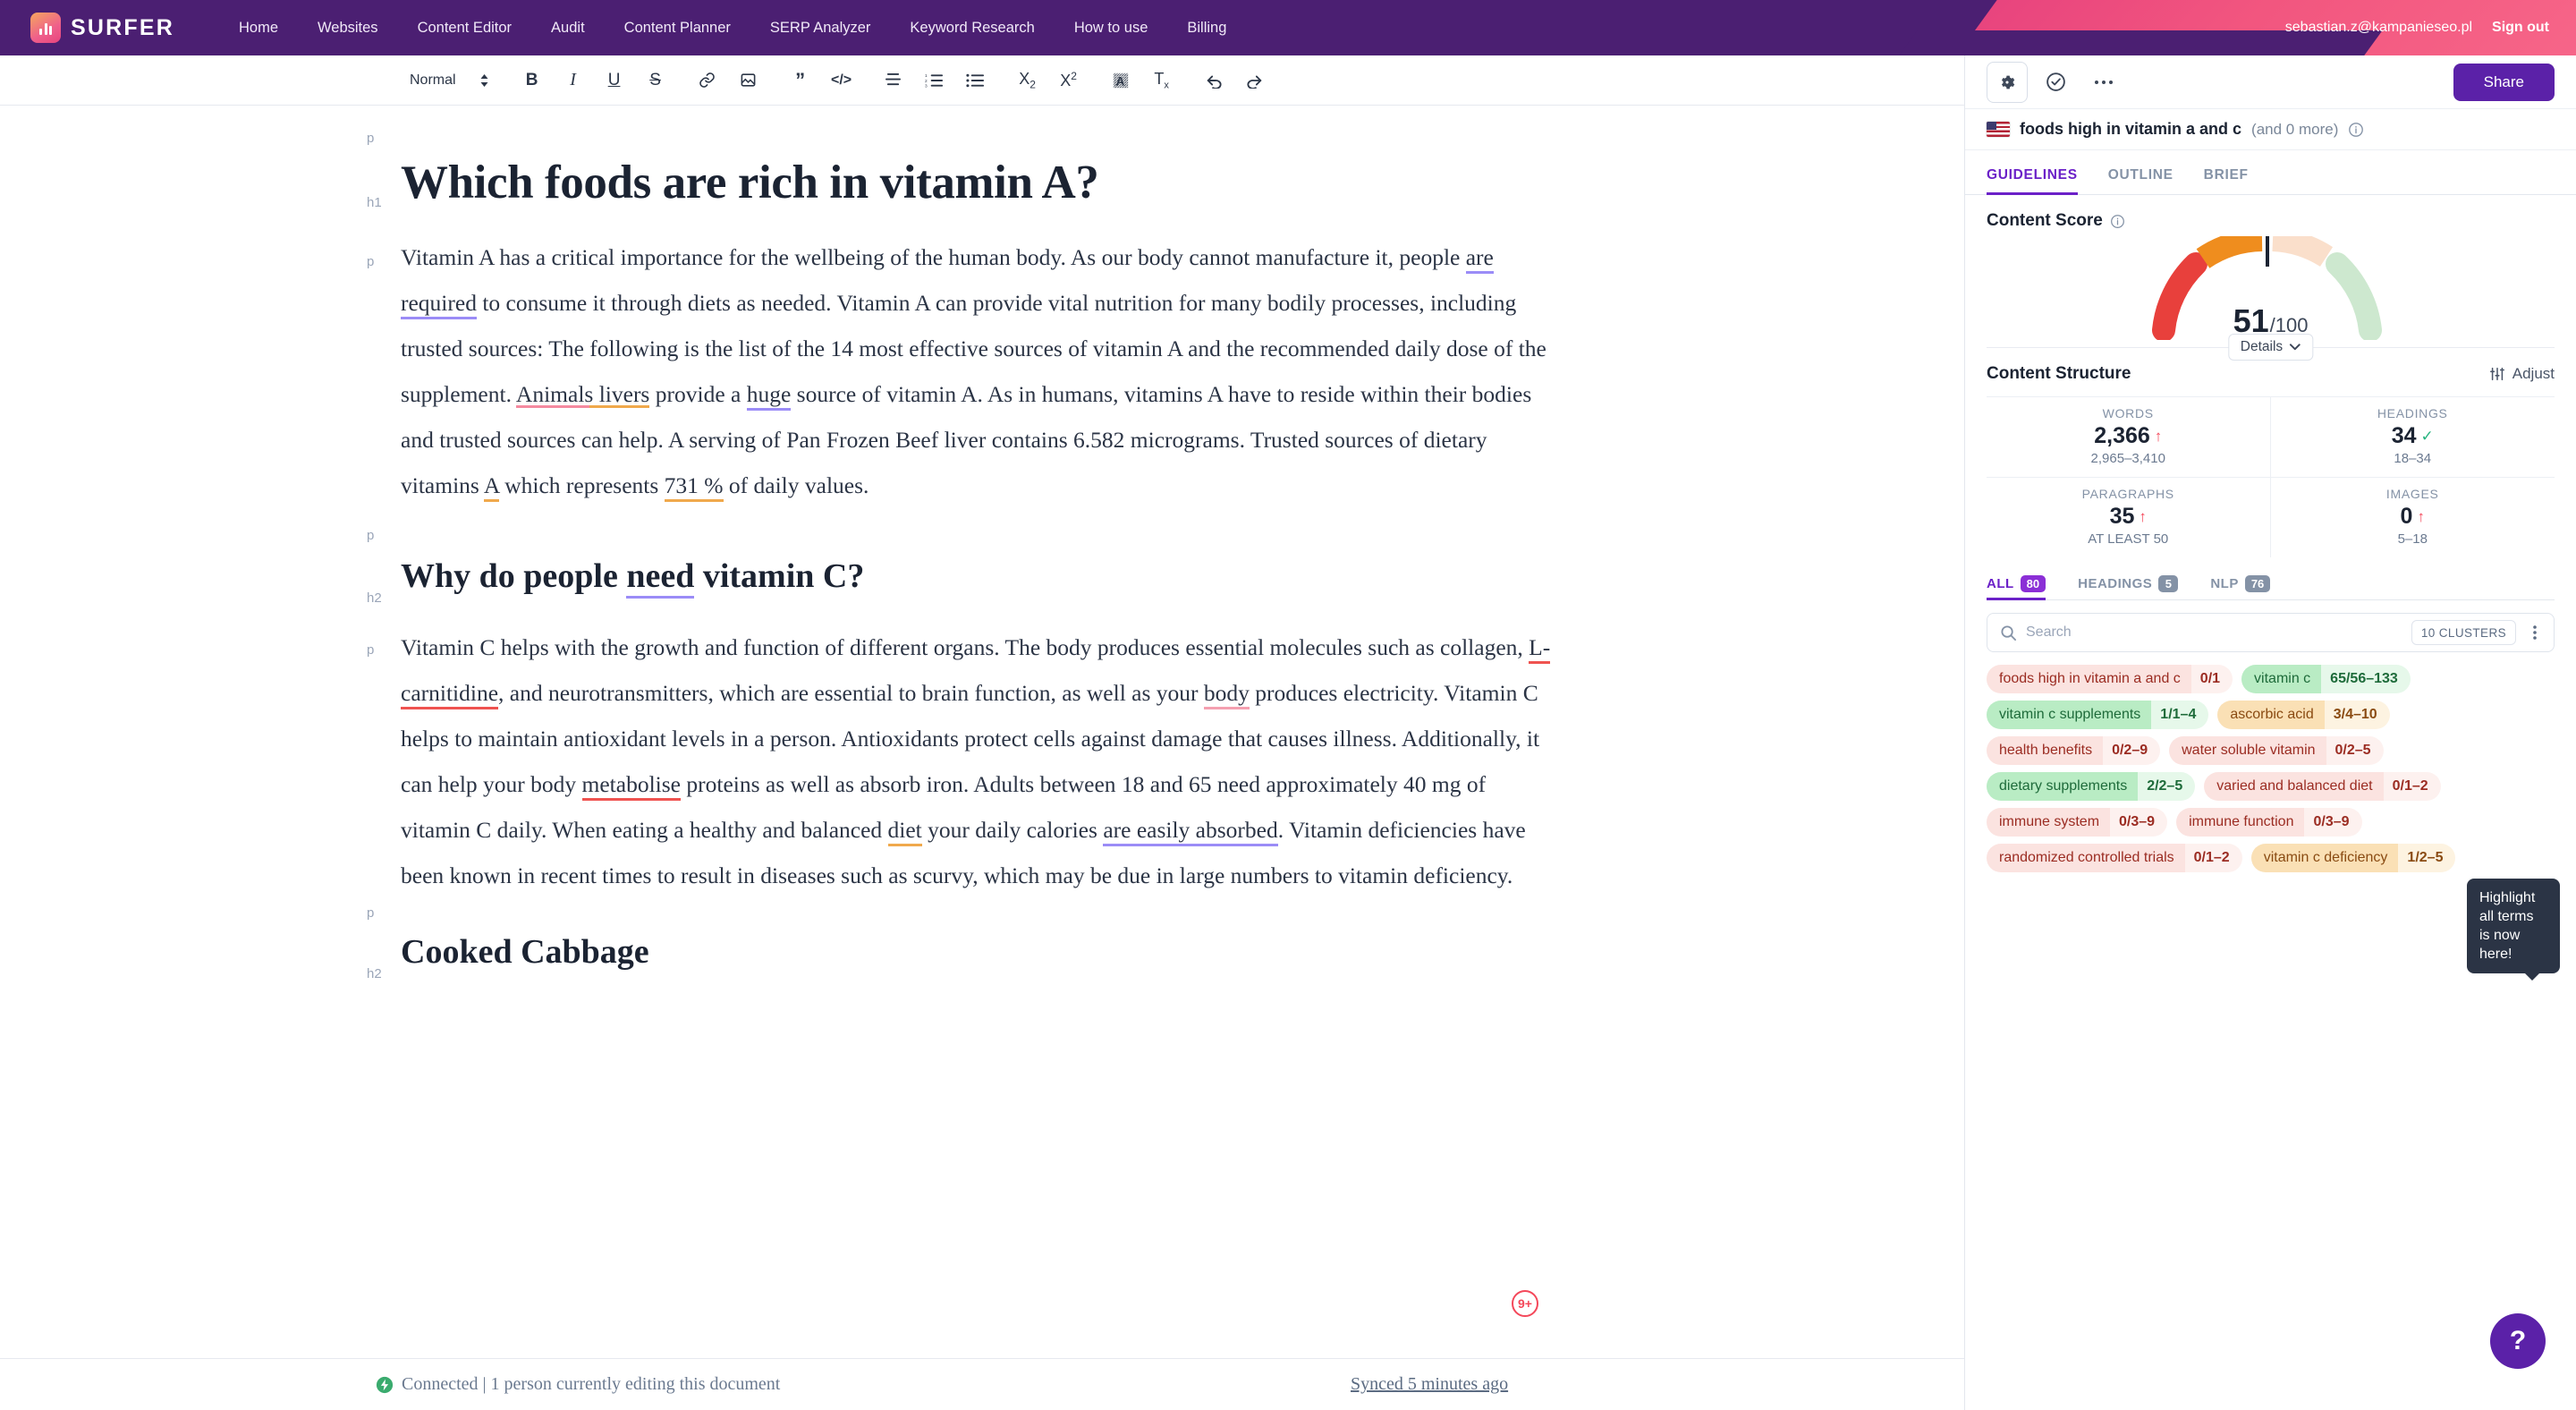 The height and width of the screenshot is (1410, 2576). Describe the element at coordinates (2149, 180) in the screenshot. I see `tab-outline: OUTLINE` at that location.